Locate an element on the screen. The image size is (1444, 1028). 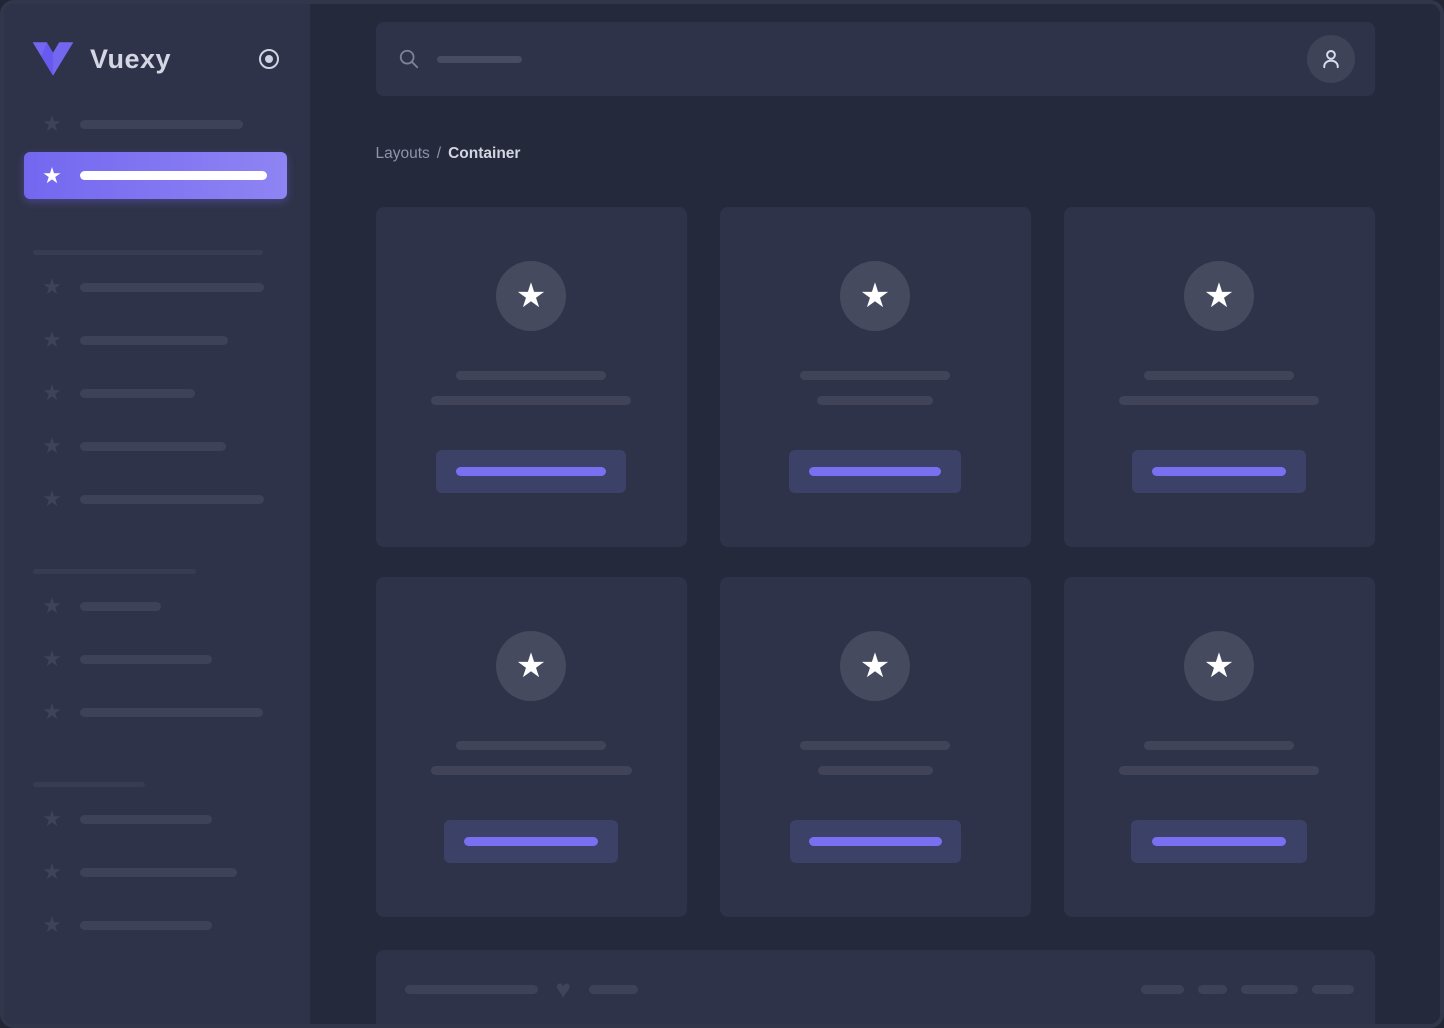
vuexy-logo-icon is located at coordinates (53, 59).